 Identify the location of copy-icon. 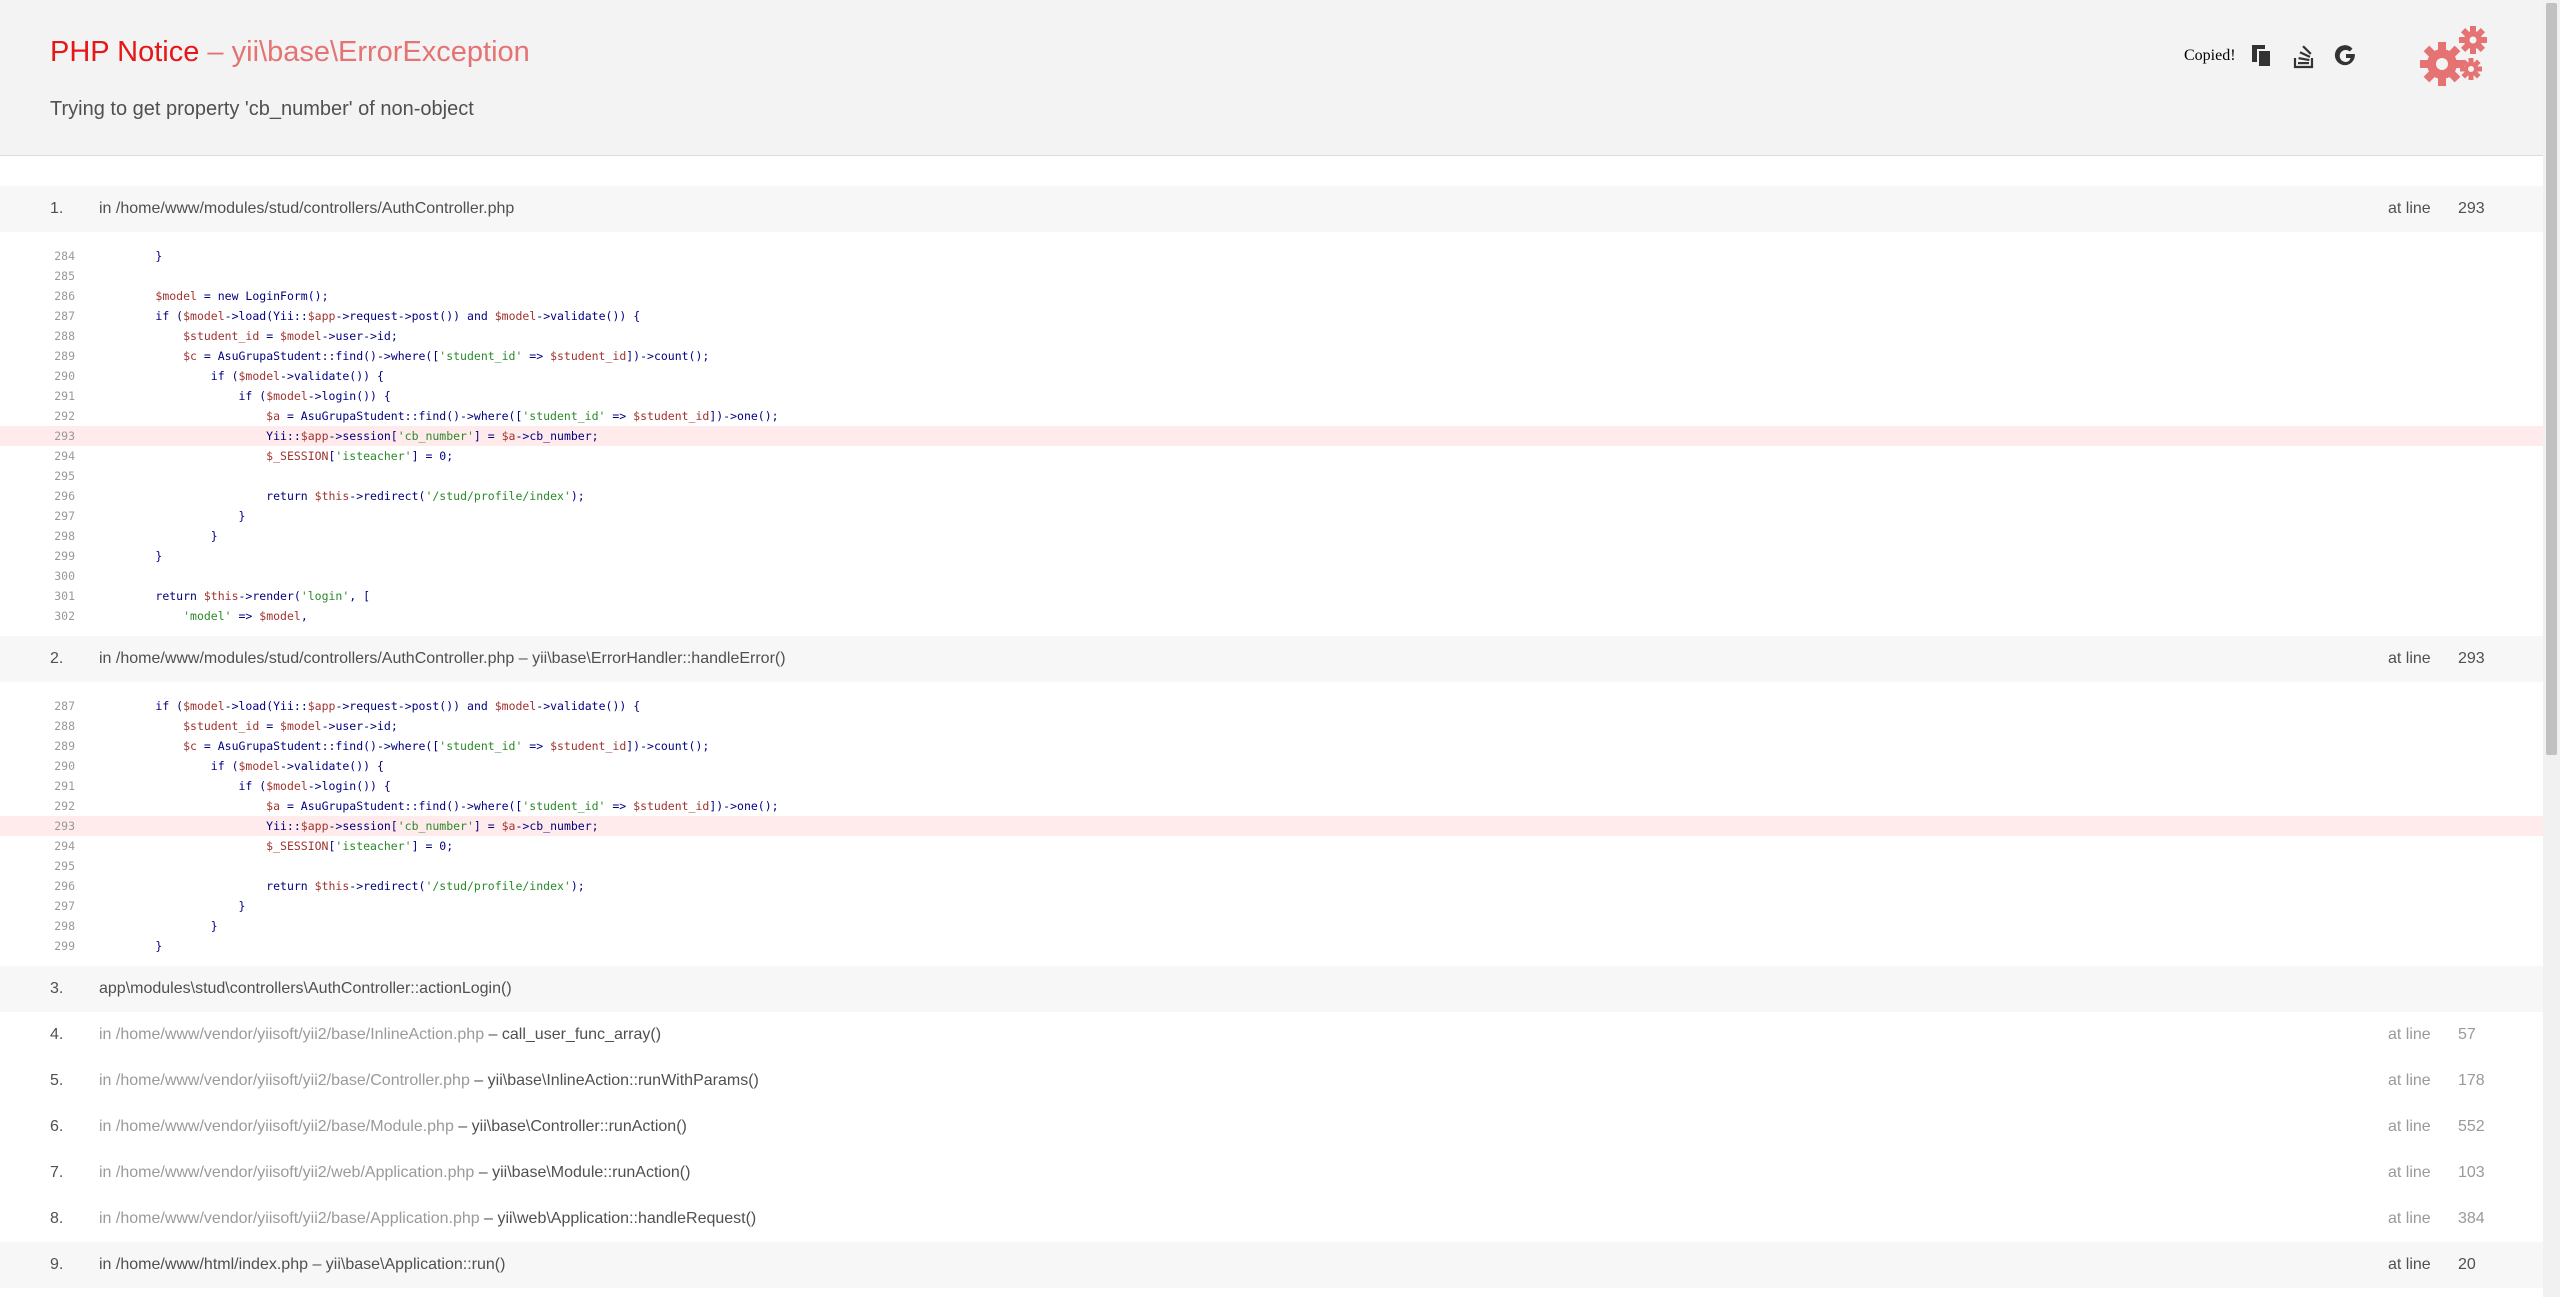
(2262, 56).